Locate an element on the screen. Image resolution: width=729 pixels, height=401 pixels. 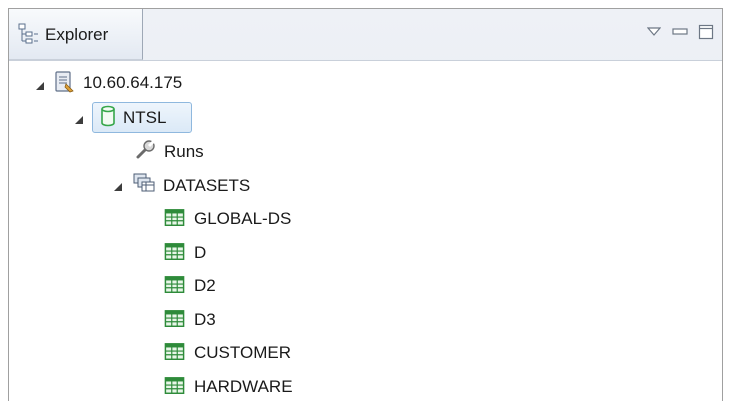
database-label: NTSL is located at coordinates (145, 117).